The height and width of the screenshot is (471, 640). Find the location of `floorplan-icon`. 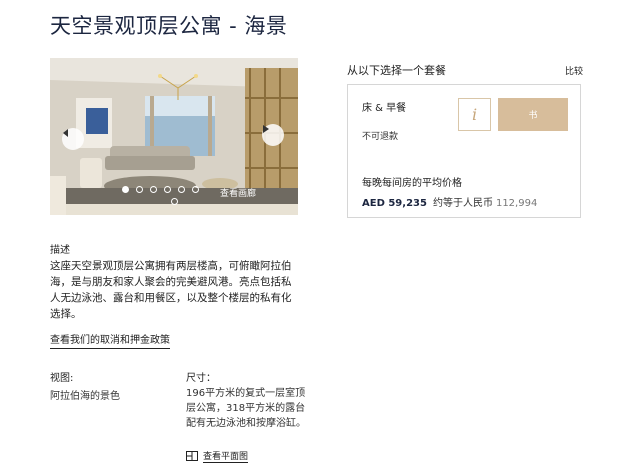

floorplan-icon is located at coordinates (192, 456).